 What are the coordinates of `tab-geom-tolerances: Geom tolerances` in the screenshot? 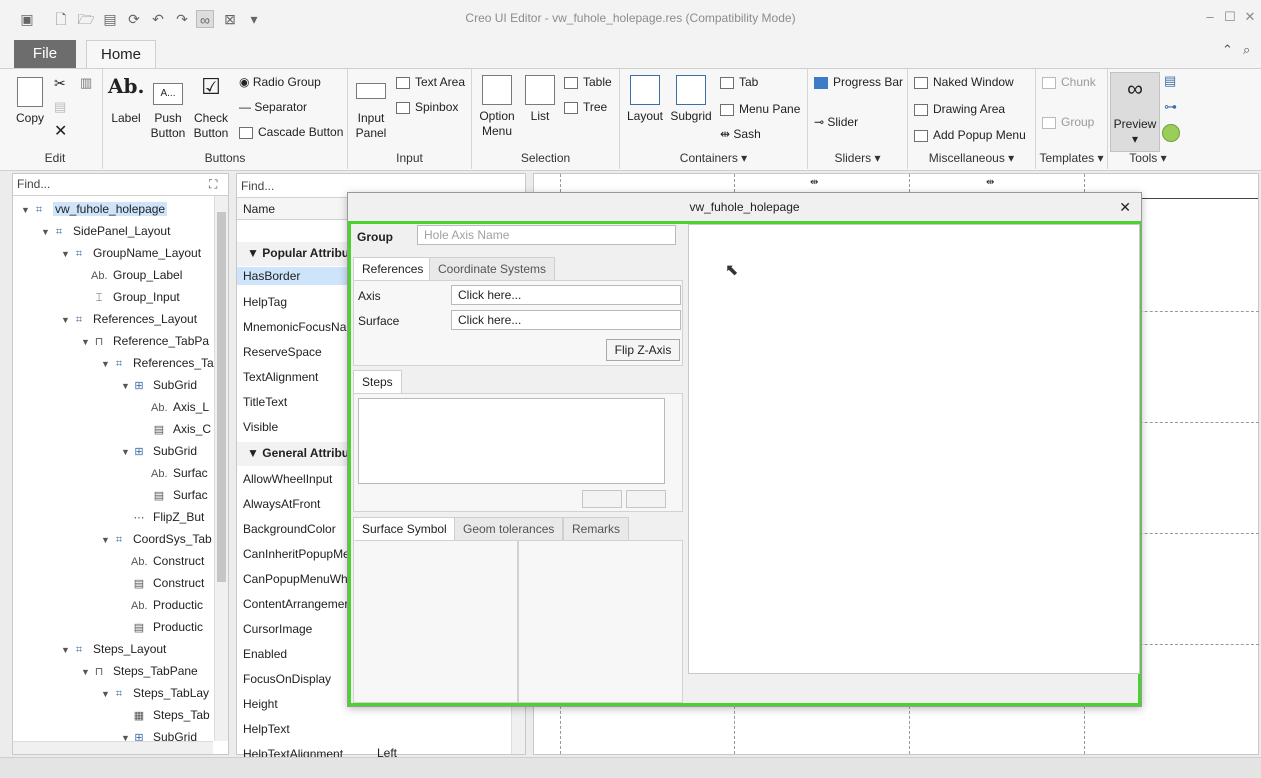 It's located at (509, 529).